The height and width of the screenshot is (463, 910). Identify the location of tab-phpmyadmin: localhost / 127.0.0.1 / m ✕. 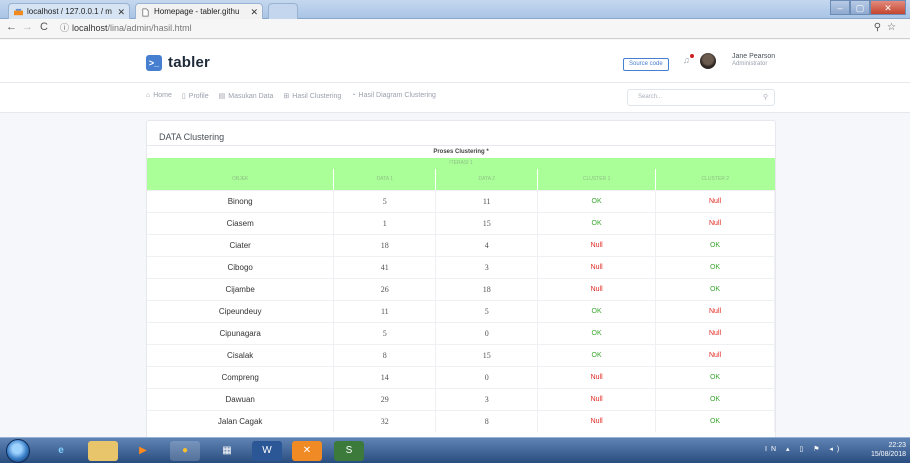
(69, 11).